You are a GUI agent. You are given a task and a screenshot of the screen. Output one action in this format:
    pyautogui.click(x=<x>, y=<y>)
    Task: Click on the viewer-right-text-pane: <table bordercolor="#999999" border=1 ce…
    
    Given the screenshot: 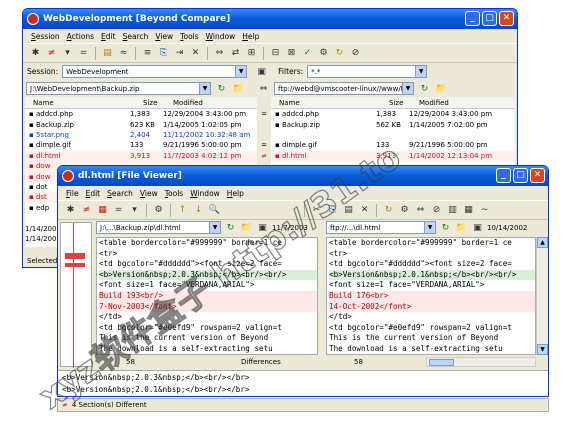 What is the action you would take?
    pyautogui.click(x=431, y=296)
    